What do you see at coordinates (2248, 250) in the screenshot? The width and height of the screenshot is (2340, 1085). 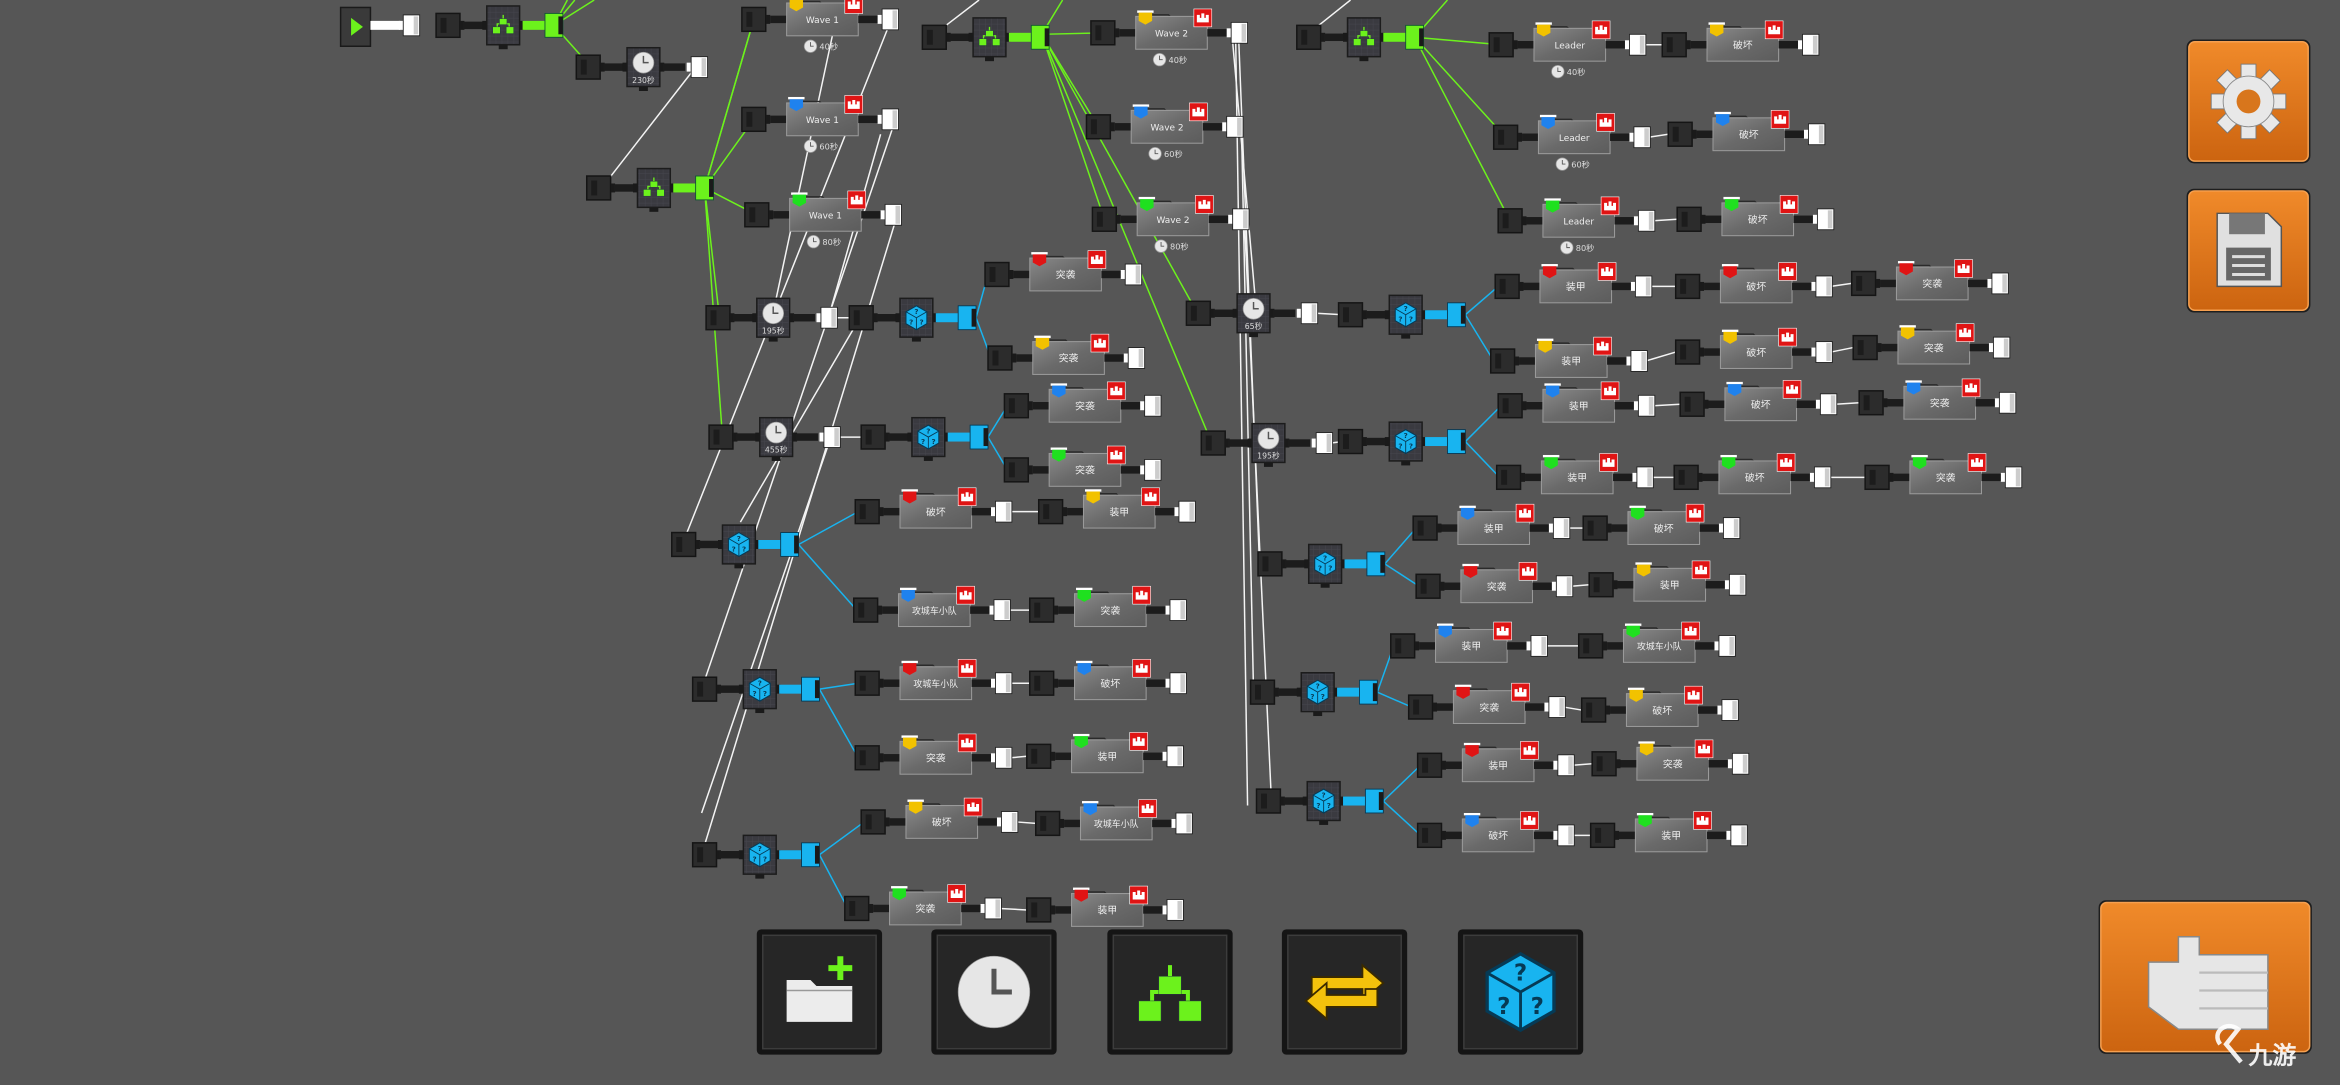 I see `save-button` at bounding box center [2248, 250].